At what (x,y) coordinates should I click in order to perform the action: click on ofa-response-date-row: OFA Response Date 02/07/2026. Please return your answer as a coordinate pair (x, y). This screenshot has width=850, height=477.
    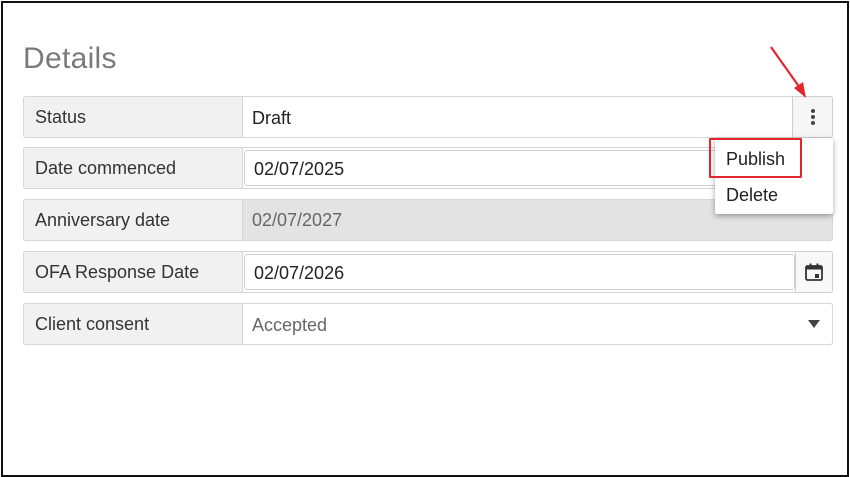
    Looking at the image, I should click on (428, 272).